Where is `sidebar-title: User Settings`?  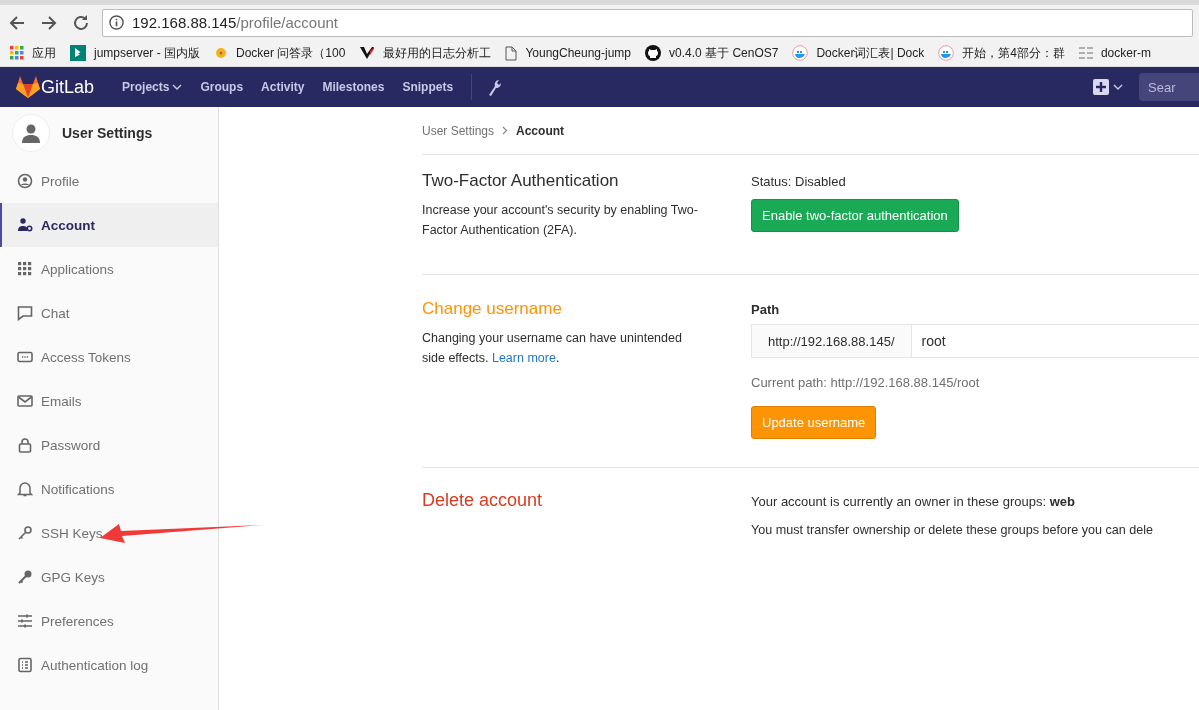 sidebar-title: User Settings is located at coordinates (107, 133).